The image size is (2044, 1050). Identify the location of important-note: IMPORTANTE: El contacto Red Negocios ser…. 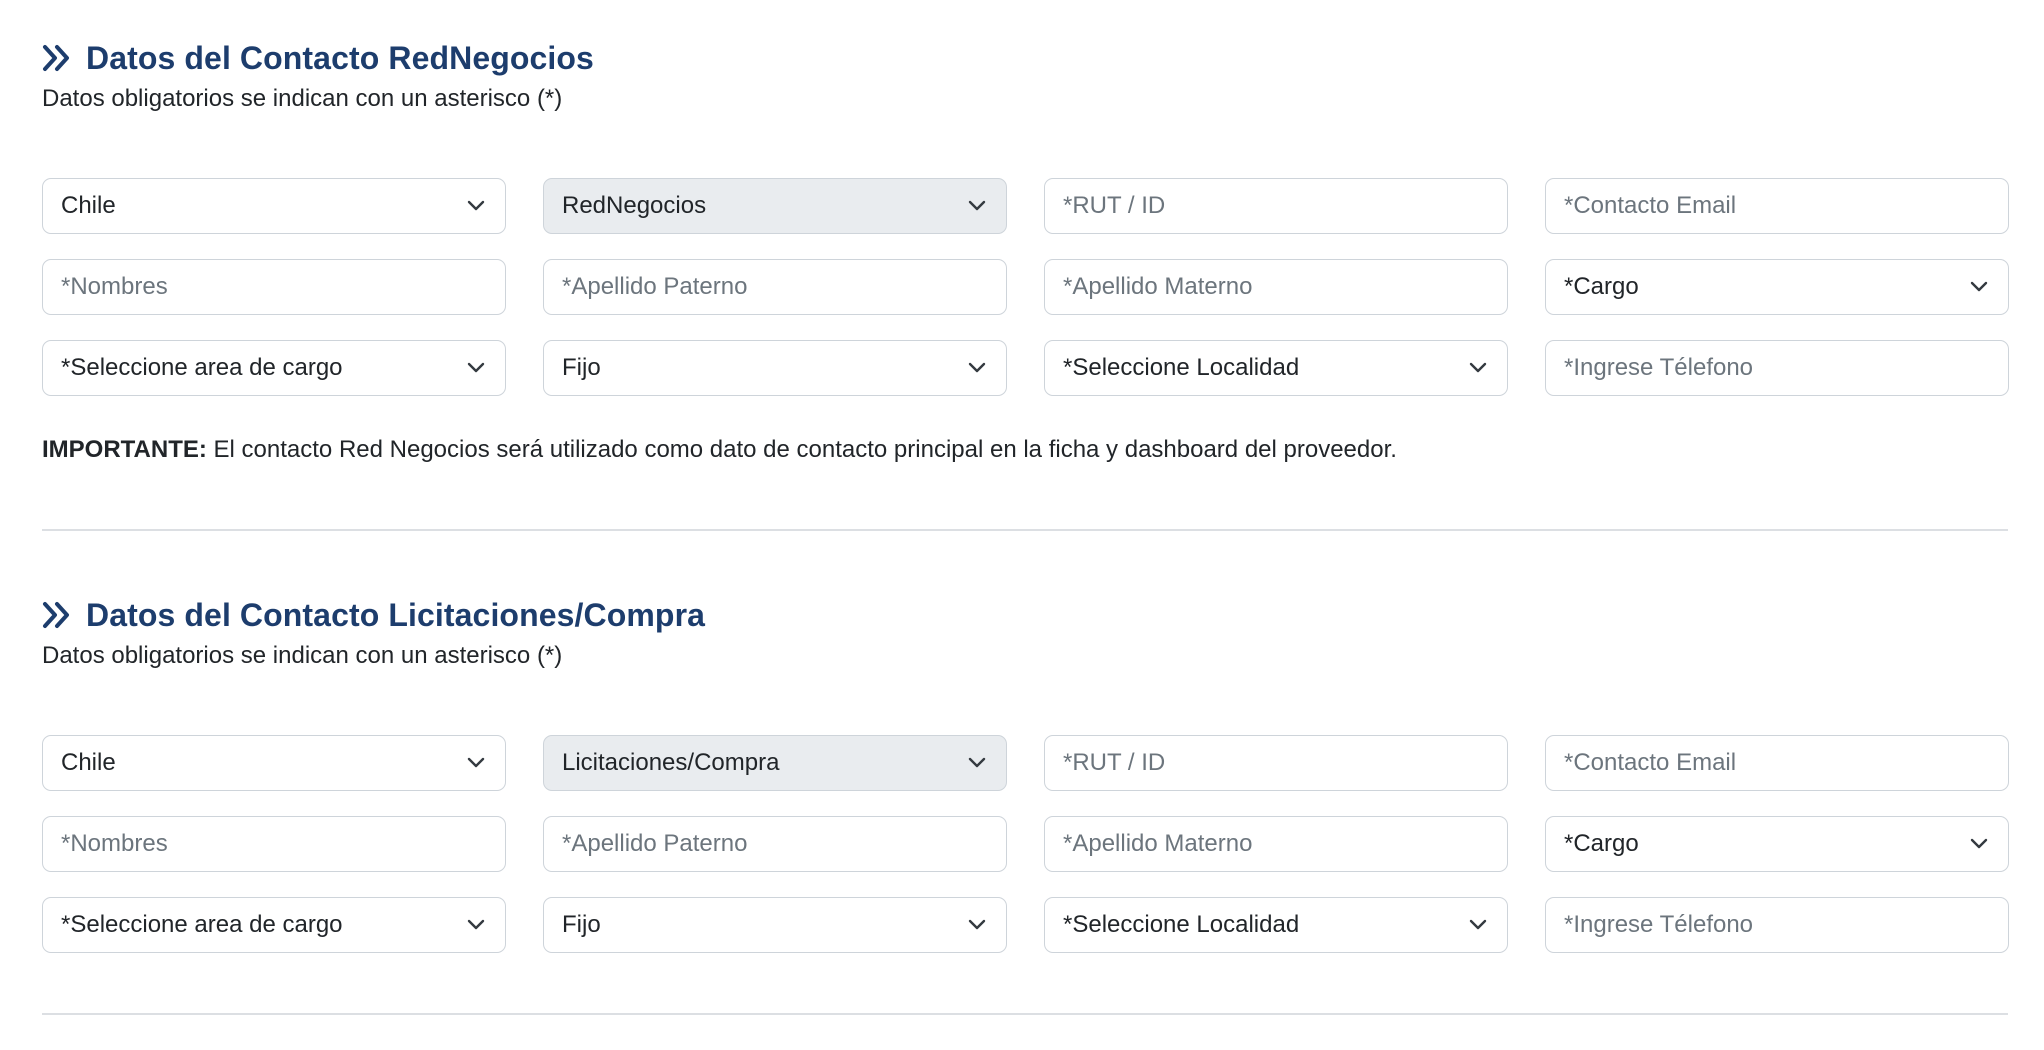
(719, 450).